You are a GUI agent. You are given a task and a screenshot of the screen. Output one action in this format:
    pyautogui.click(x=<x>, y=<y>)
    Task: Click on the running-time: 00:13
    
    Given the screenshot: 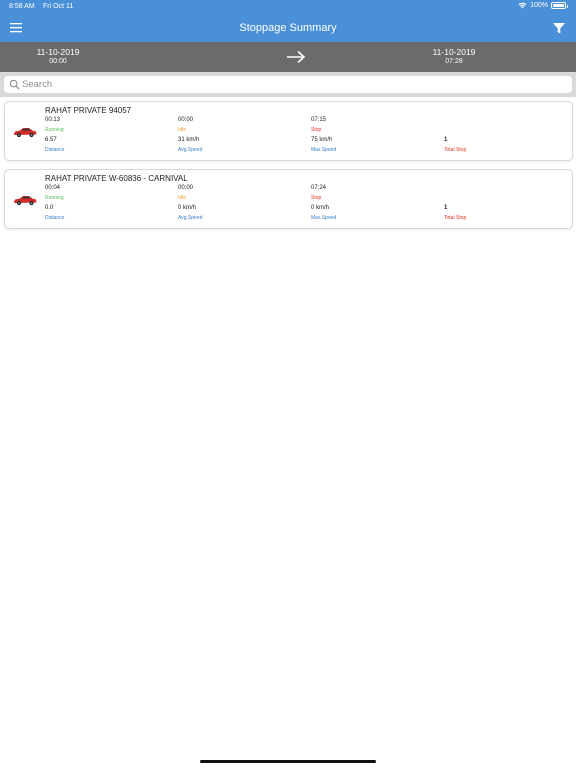 What is the action you would take?
    pyautogui.click(x=53, y=120)
    